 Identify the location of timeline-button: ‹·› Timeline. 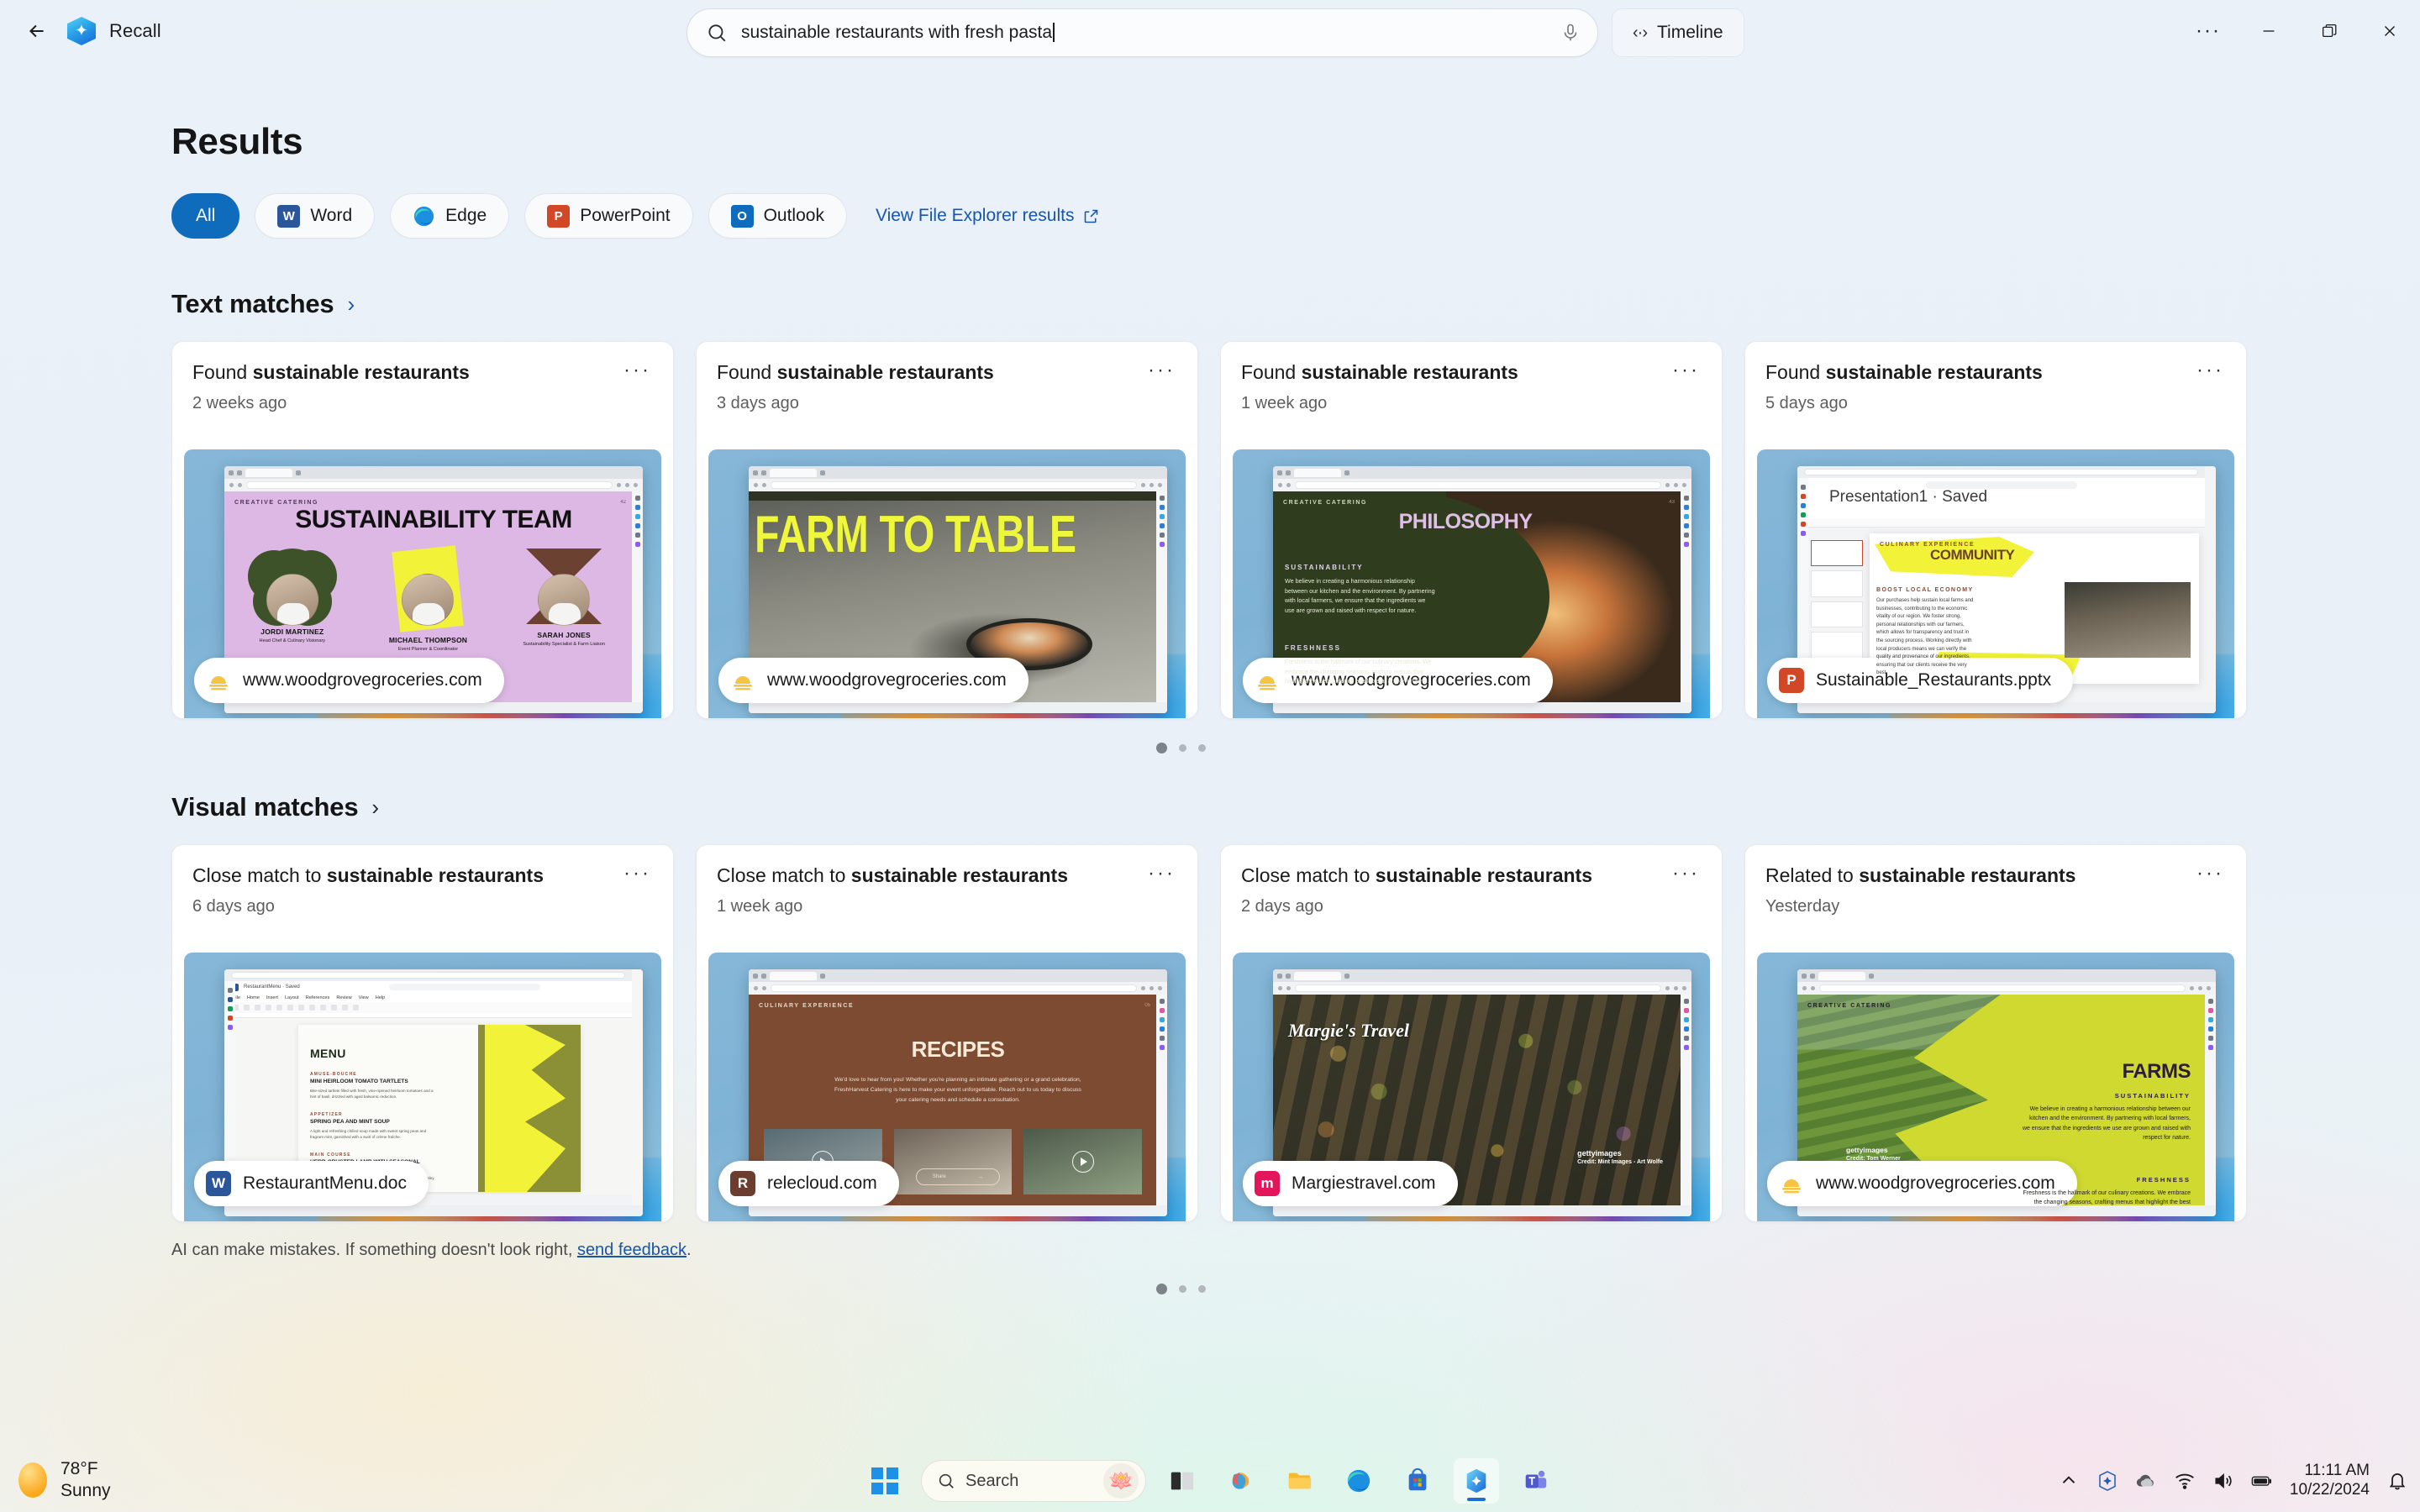
(1678, 32).